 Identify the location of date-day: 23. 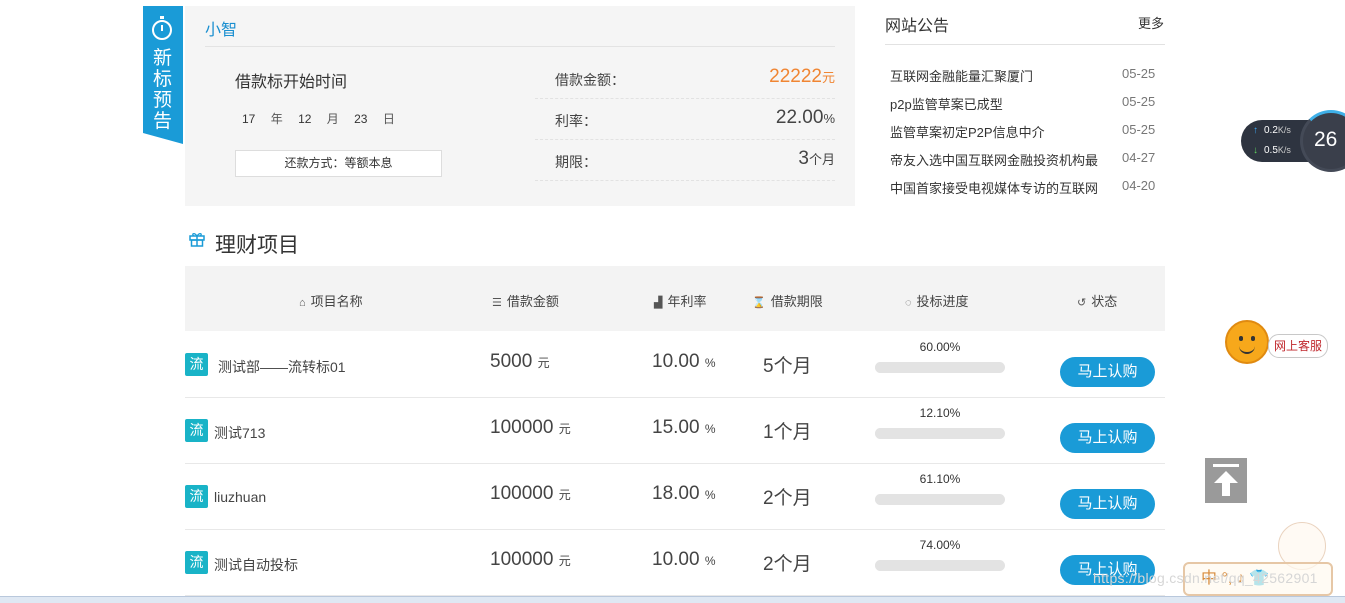
(361, 119).